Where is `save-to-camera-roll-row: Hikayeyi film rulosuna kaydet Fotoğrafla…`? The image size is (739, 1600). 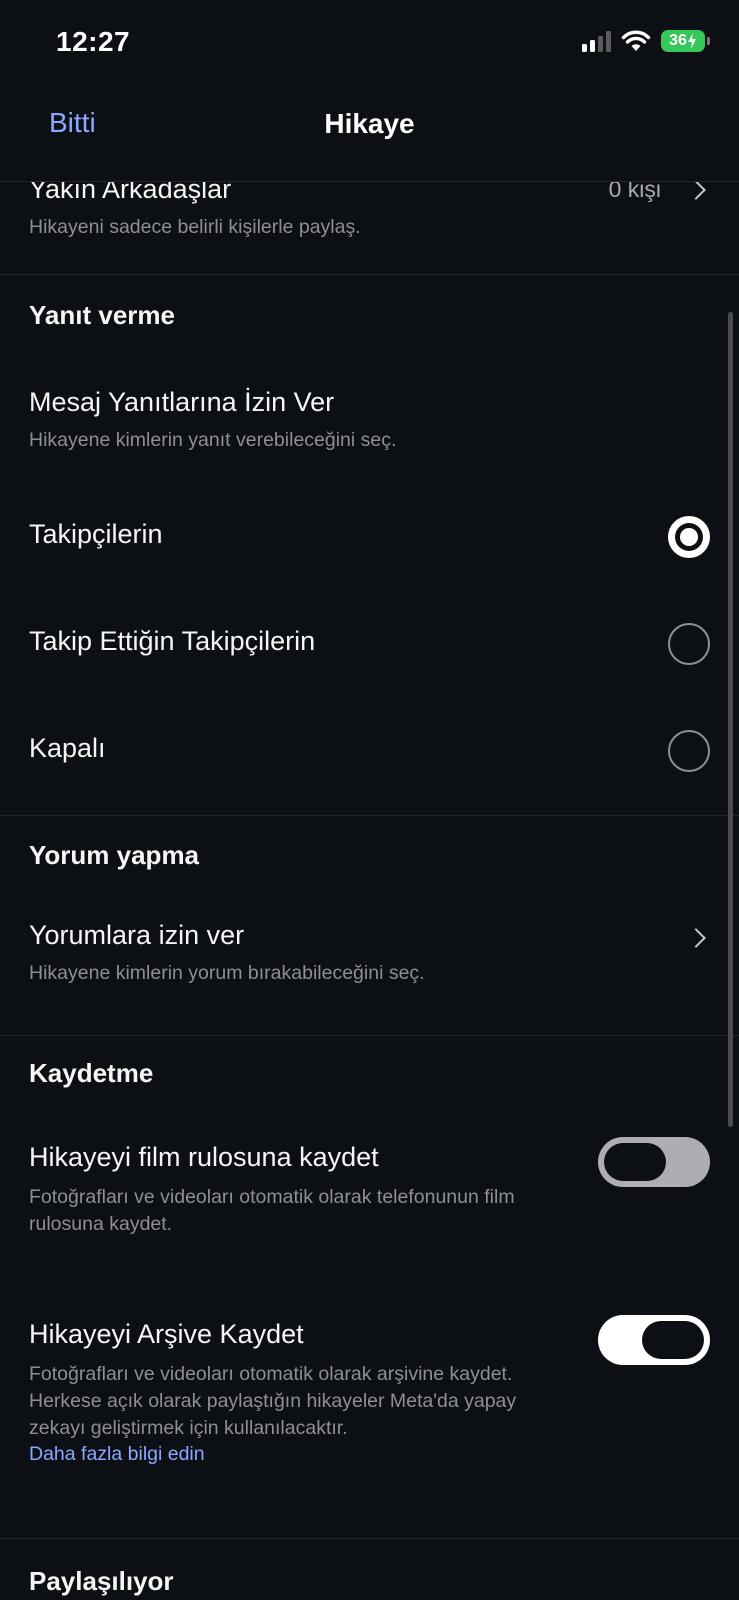 save-to-camera-roll-row: Hikayeyi film rulosuna kaydet Fotoğrafla… is located at coordinates (369, 1199).